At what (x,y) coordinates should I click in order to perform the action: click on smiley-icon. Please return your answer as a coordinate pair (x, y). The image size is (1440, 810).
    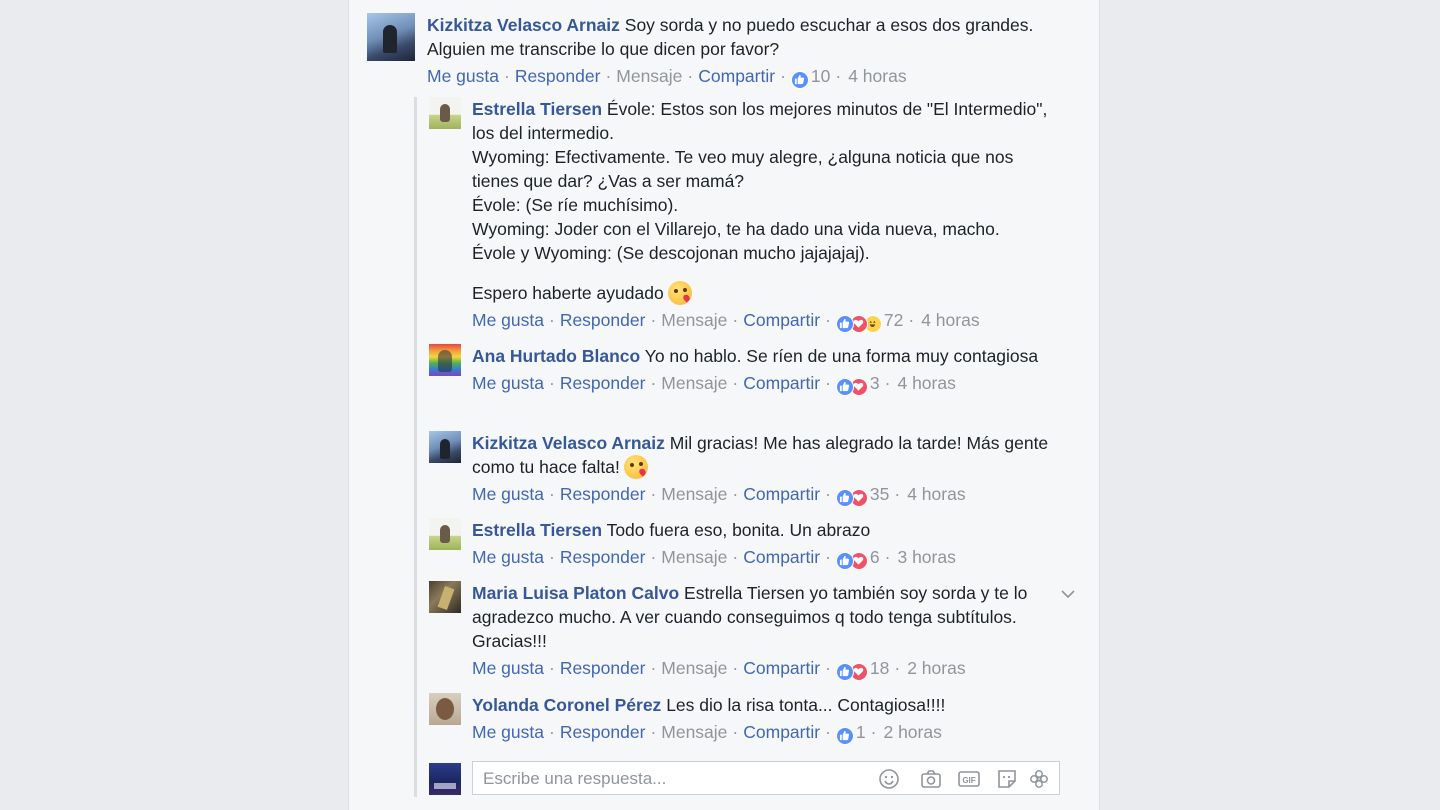
    Looking at the image, I should click on (889, 779).